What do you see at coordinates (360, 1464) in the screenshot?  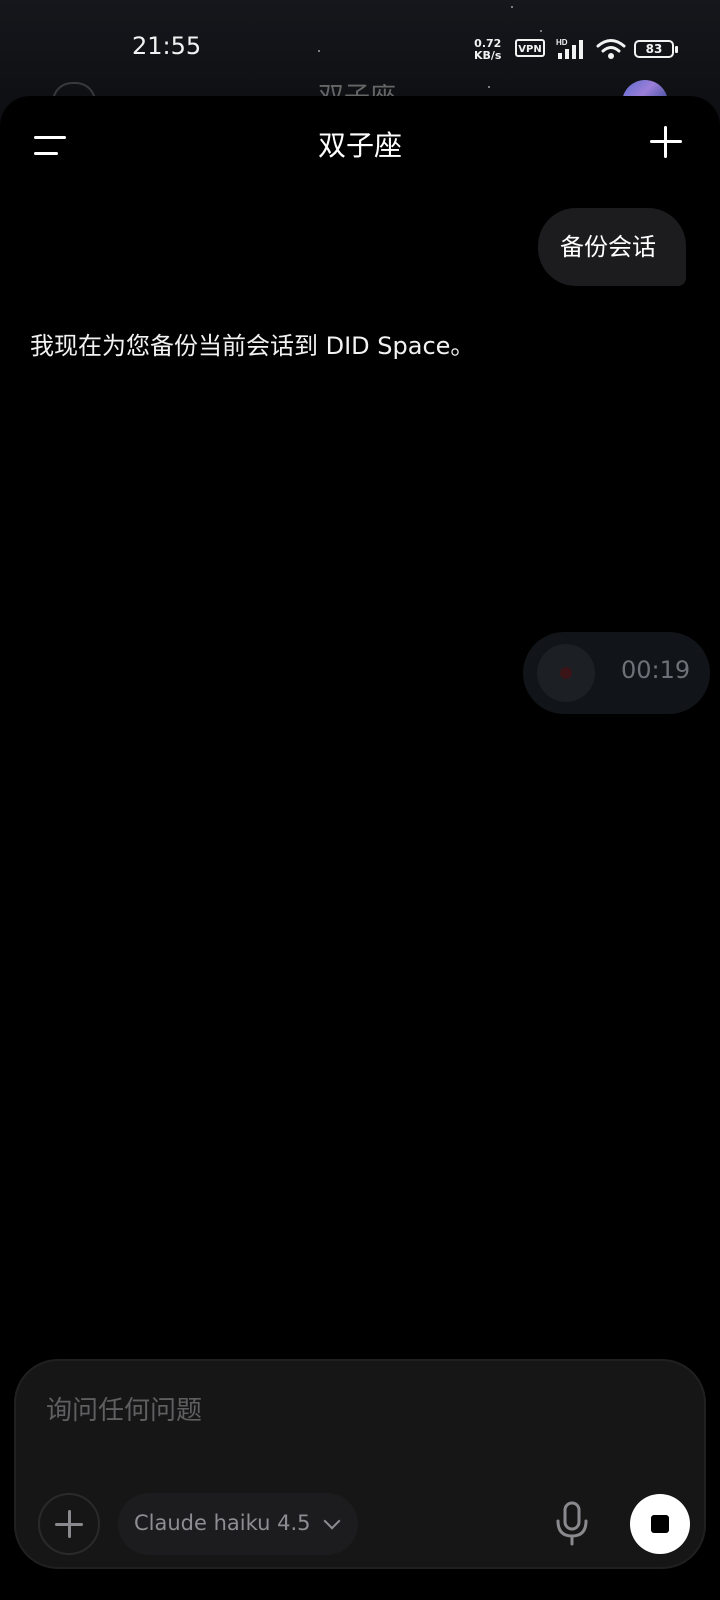 I see `message-composer: Claude haiku 4.5` at bounding box center [360, 1464].